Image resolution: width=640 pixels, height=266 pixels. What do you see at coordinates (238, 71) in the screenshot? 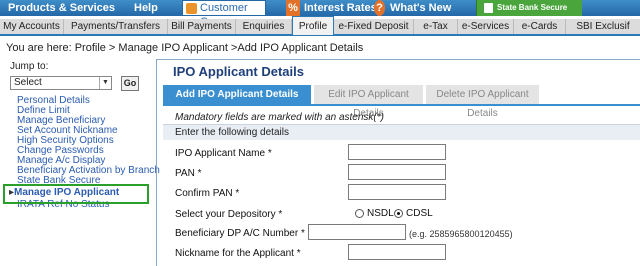
I see `page-title: IPO Applicant Details` at bounding box center [238, 71].